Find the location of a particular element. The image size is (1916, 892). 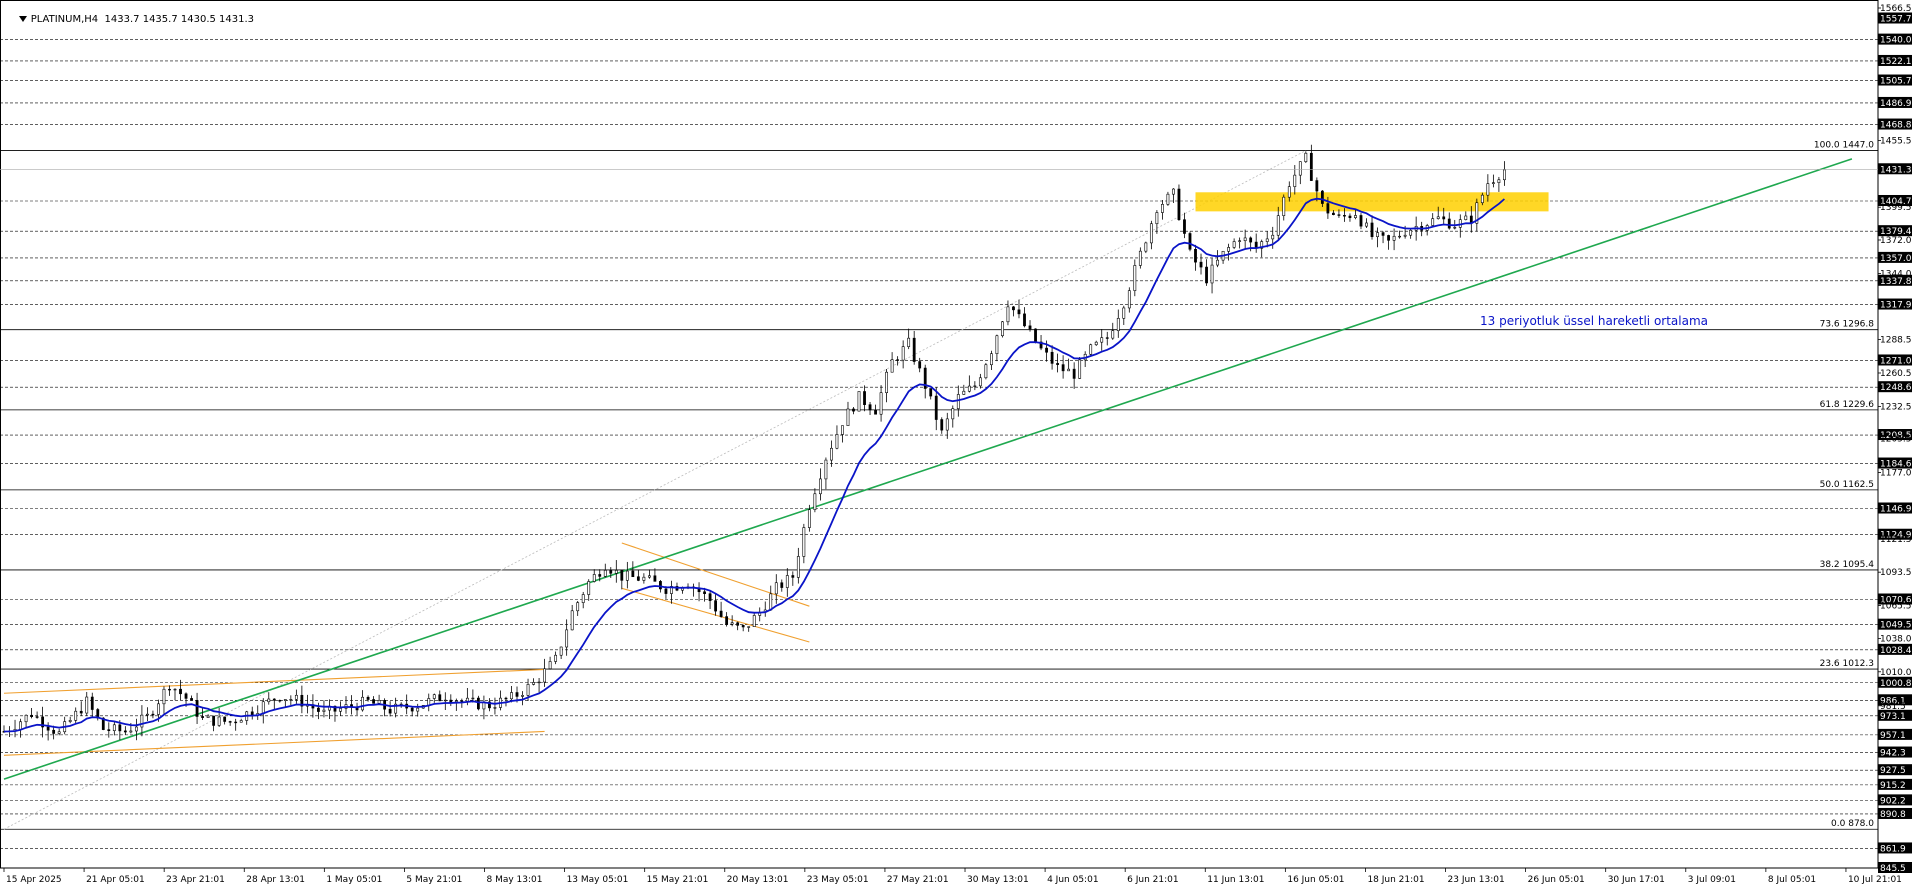

current-price-label: 1431.3 is located at coordinates (1896, 170).